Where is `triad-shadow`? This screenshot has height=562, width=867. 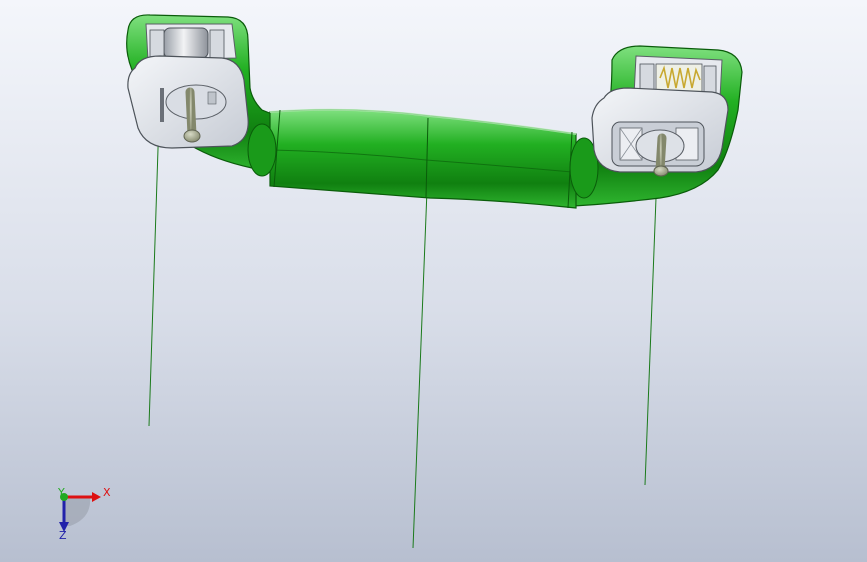 triad-shadow is located at coordinates (77, 511).